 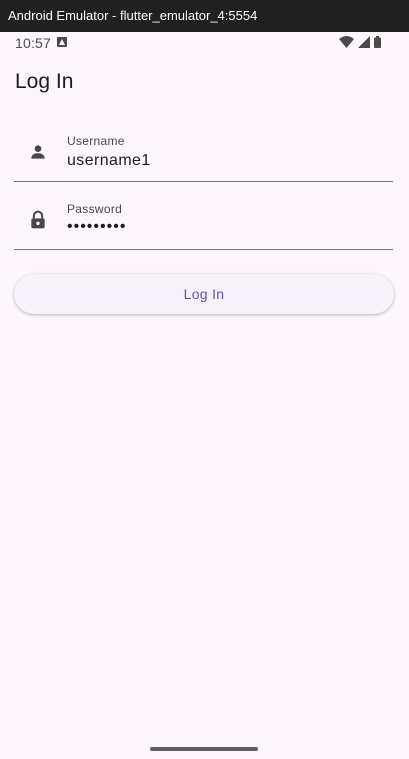 What do you see at coordinates (96, 141) in the screenshot?
I see `username-label: Username` at bounding box center [96, 141].